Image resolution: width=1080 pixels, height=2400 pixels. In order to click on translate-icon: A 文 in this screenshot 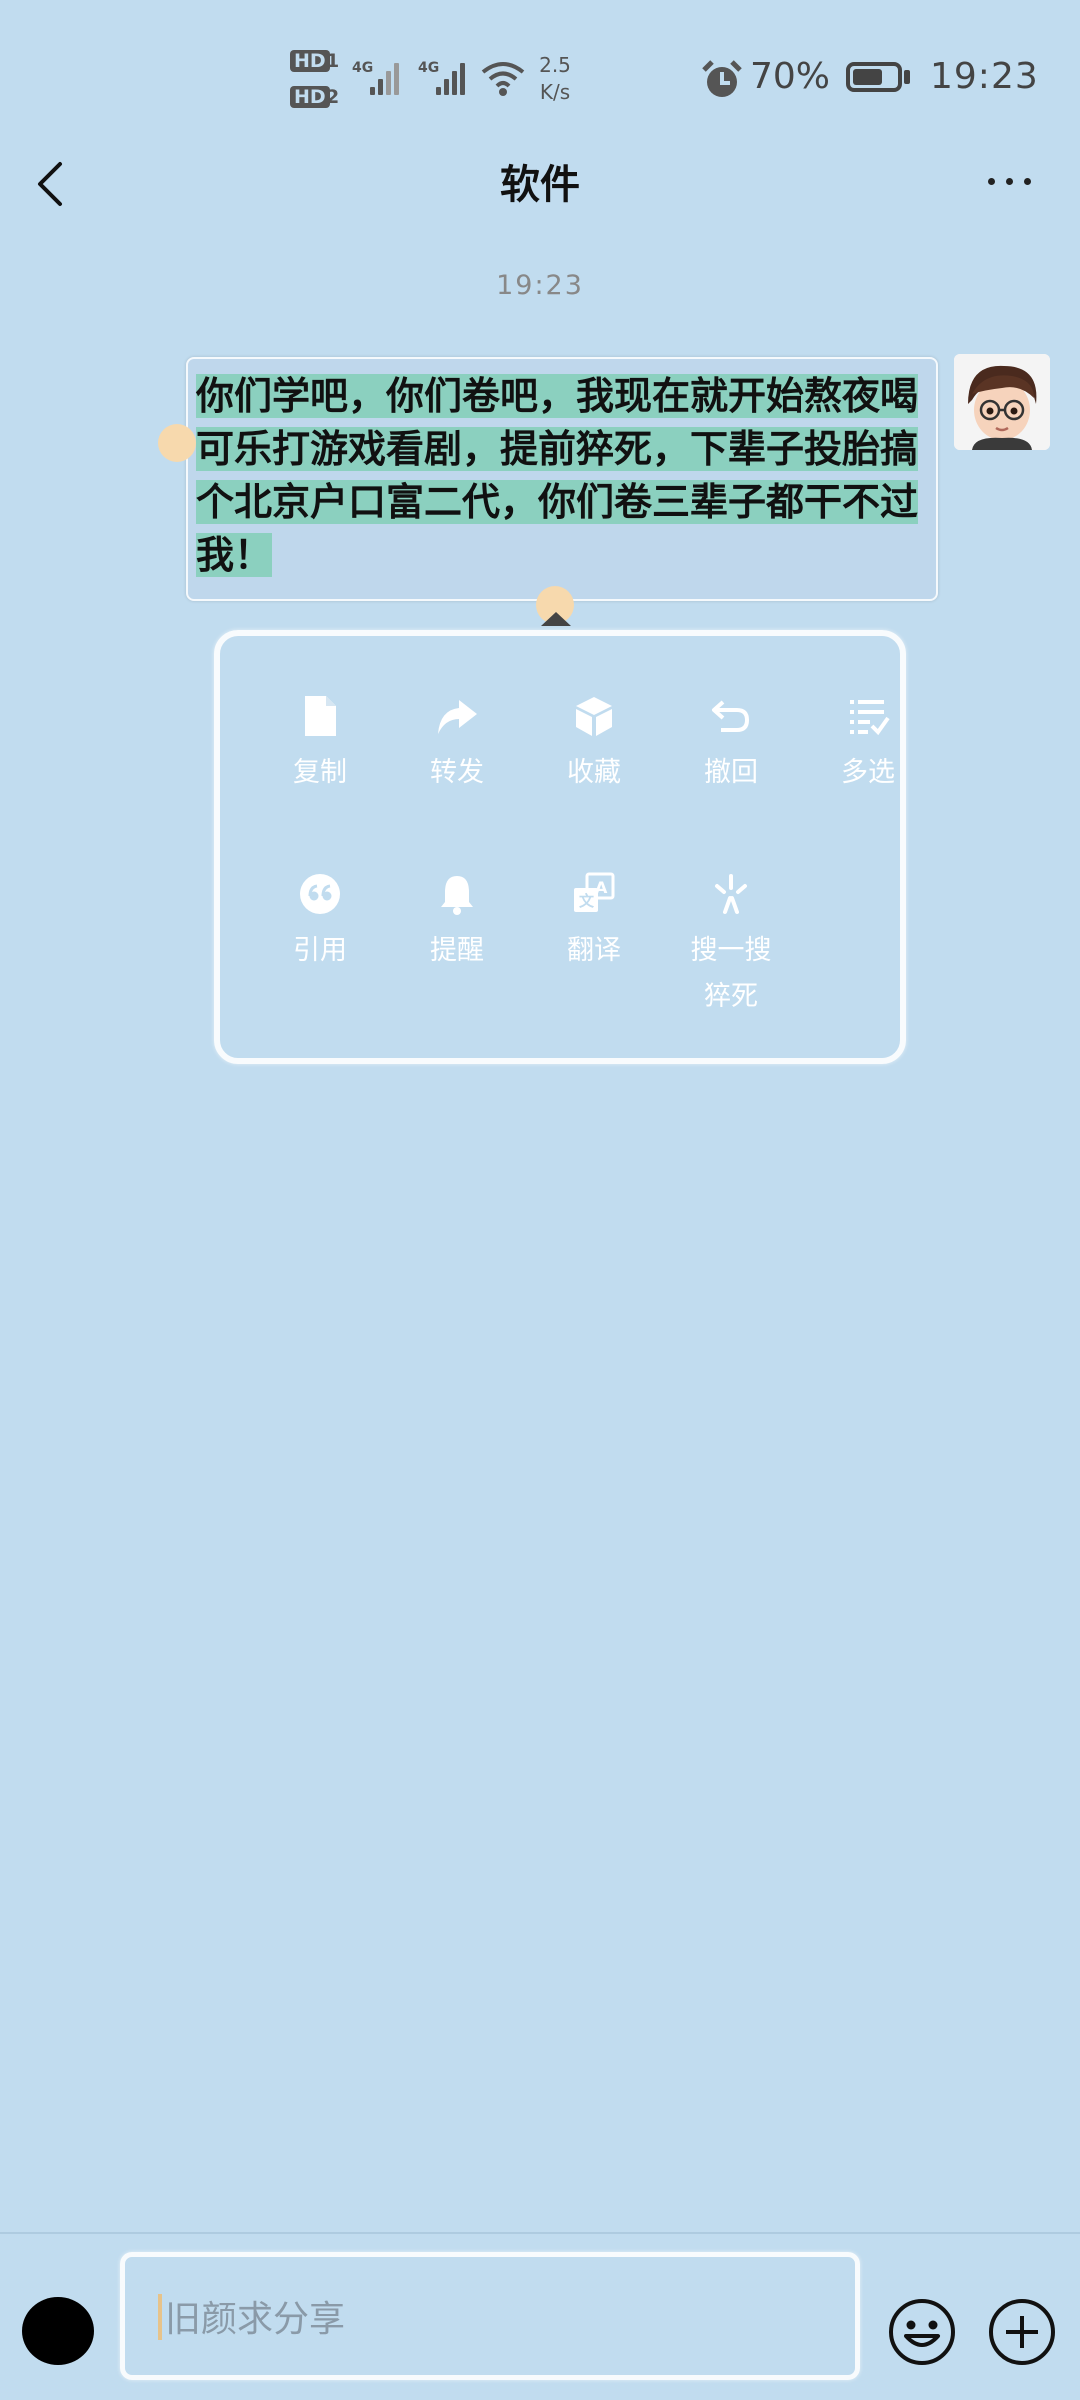, I will do `click(594, 892)`.